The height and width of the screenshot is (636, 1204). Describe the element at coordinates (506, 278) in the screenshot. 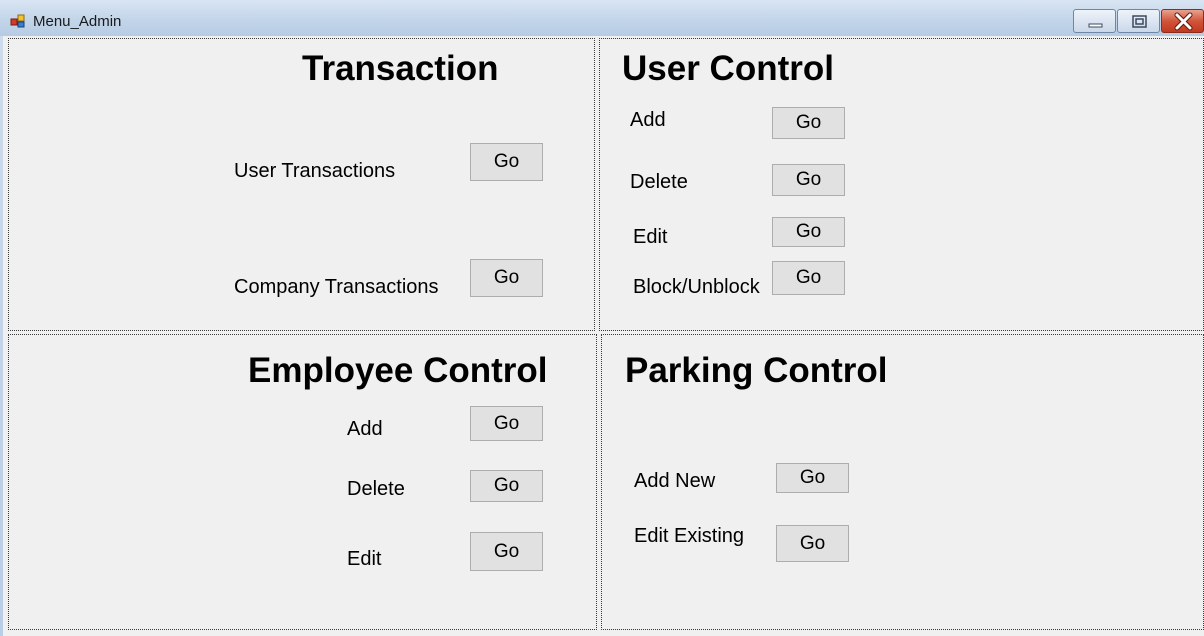

I see `company-transactions-go-button: Go` at that location.